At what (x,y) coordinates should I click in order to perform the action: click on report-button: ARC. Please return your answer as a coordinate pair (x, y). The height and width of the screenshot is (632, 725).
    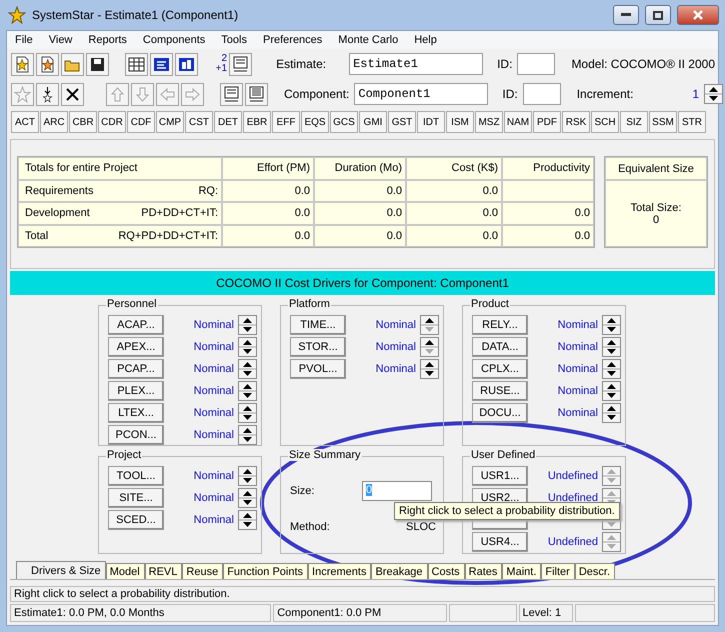
    Looking at the image, I should click on (54, 122).